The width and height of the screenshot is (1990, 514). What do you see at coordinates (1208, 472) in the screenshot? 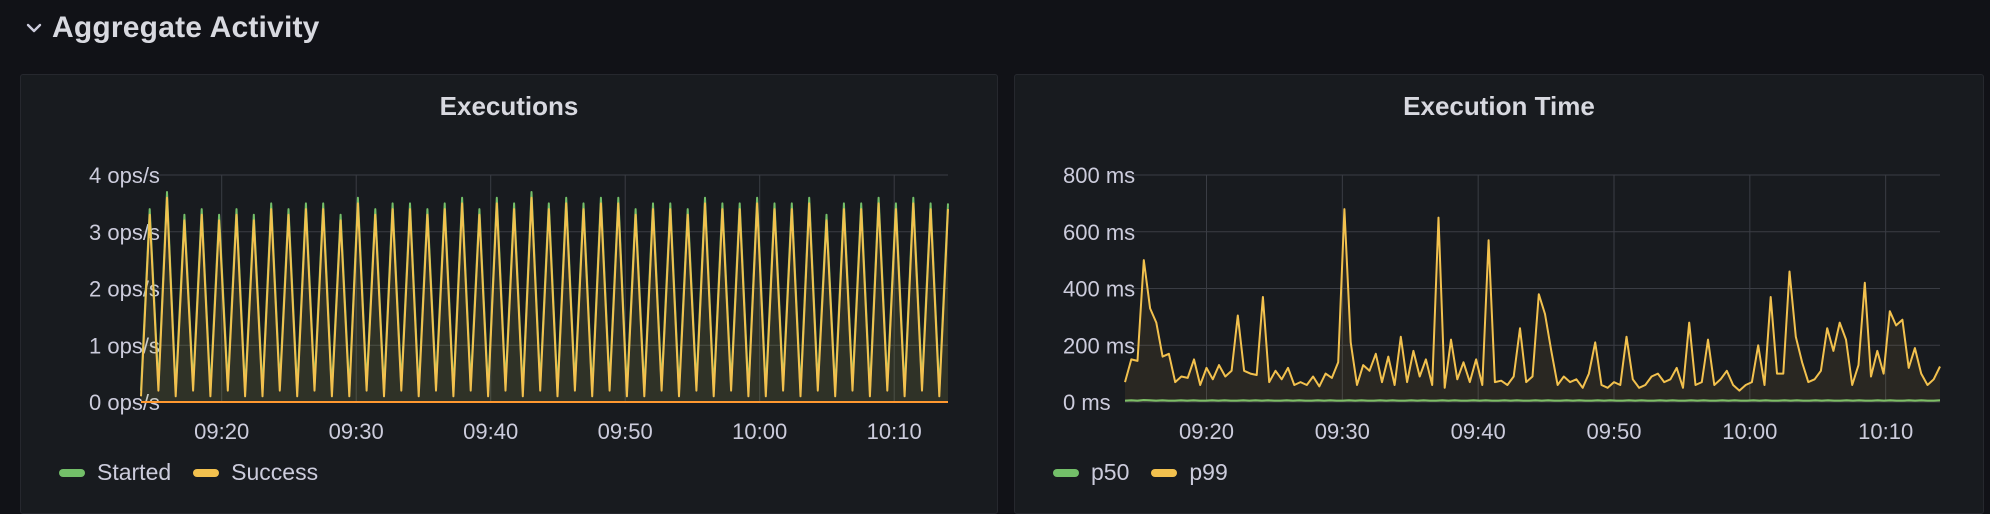
I see `legend-label: p99` at bounding box center [1208, 472].